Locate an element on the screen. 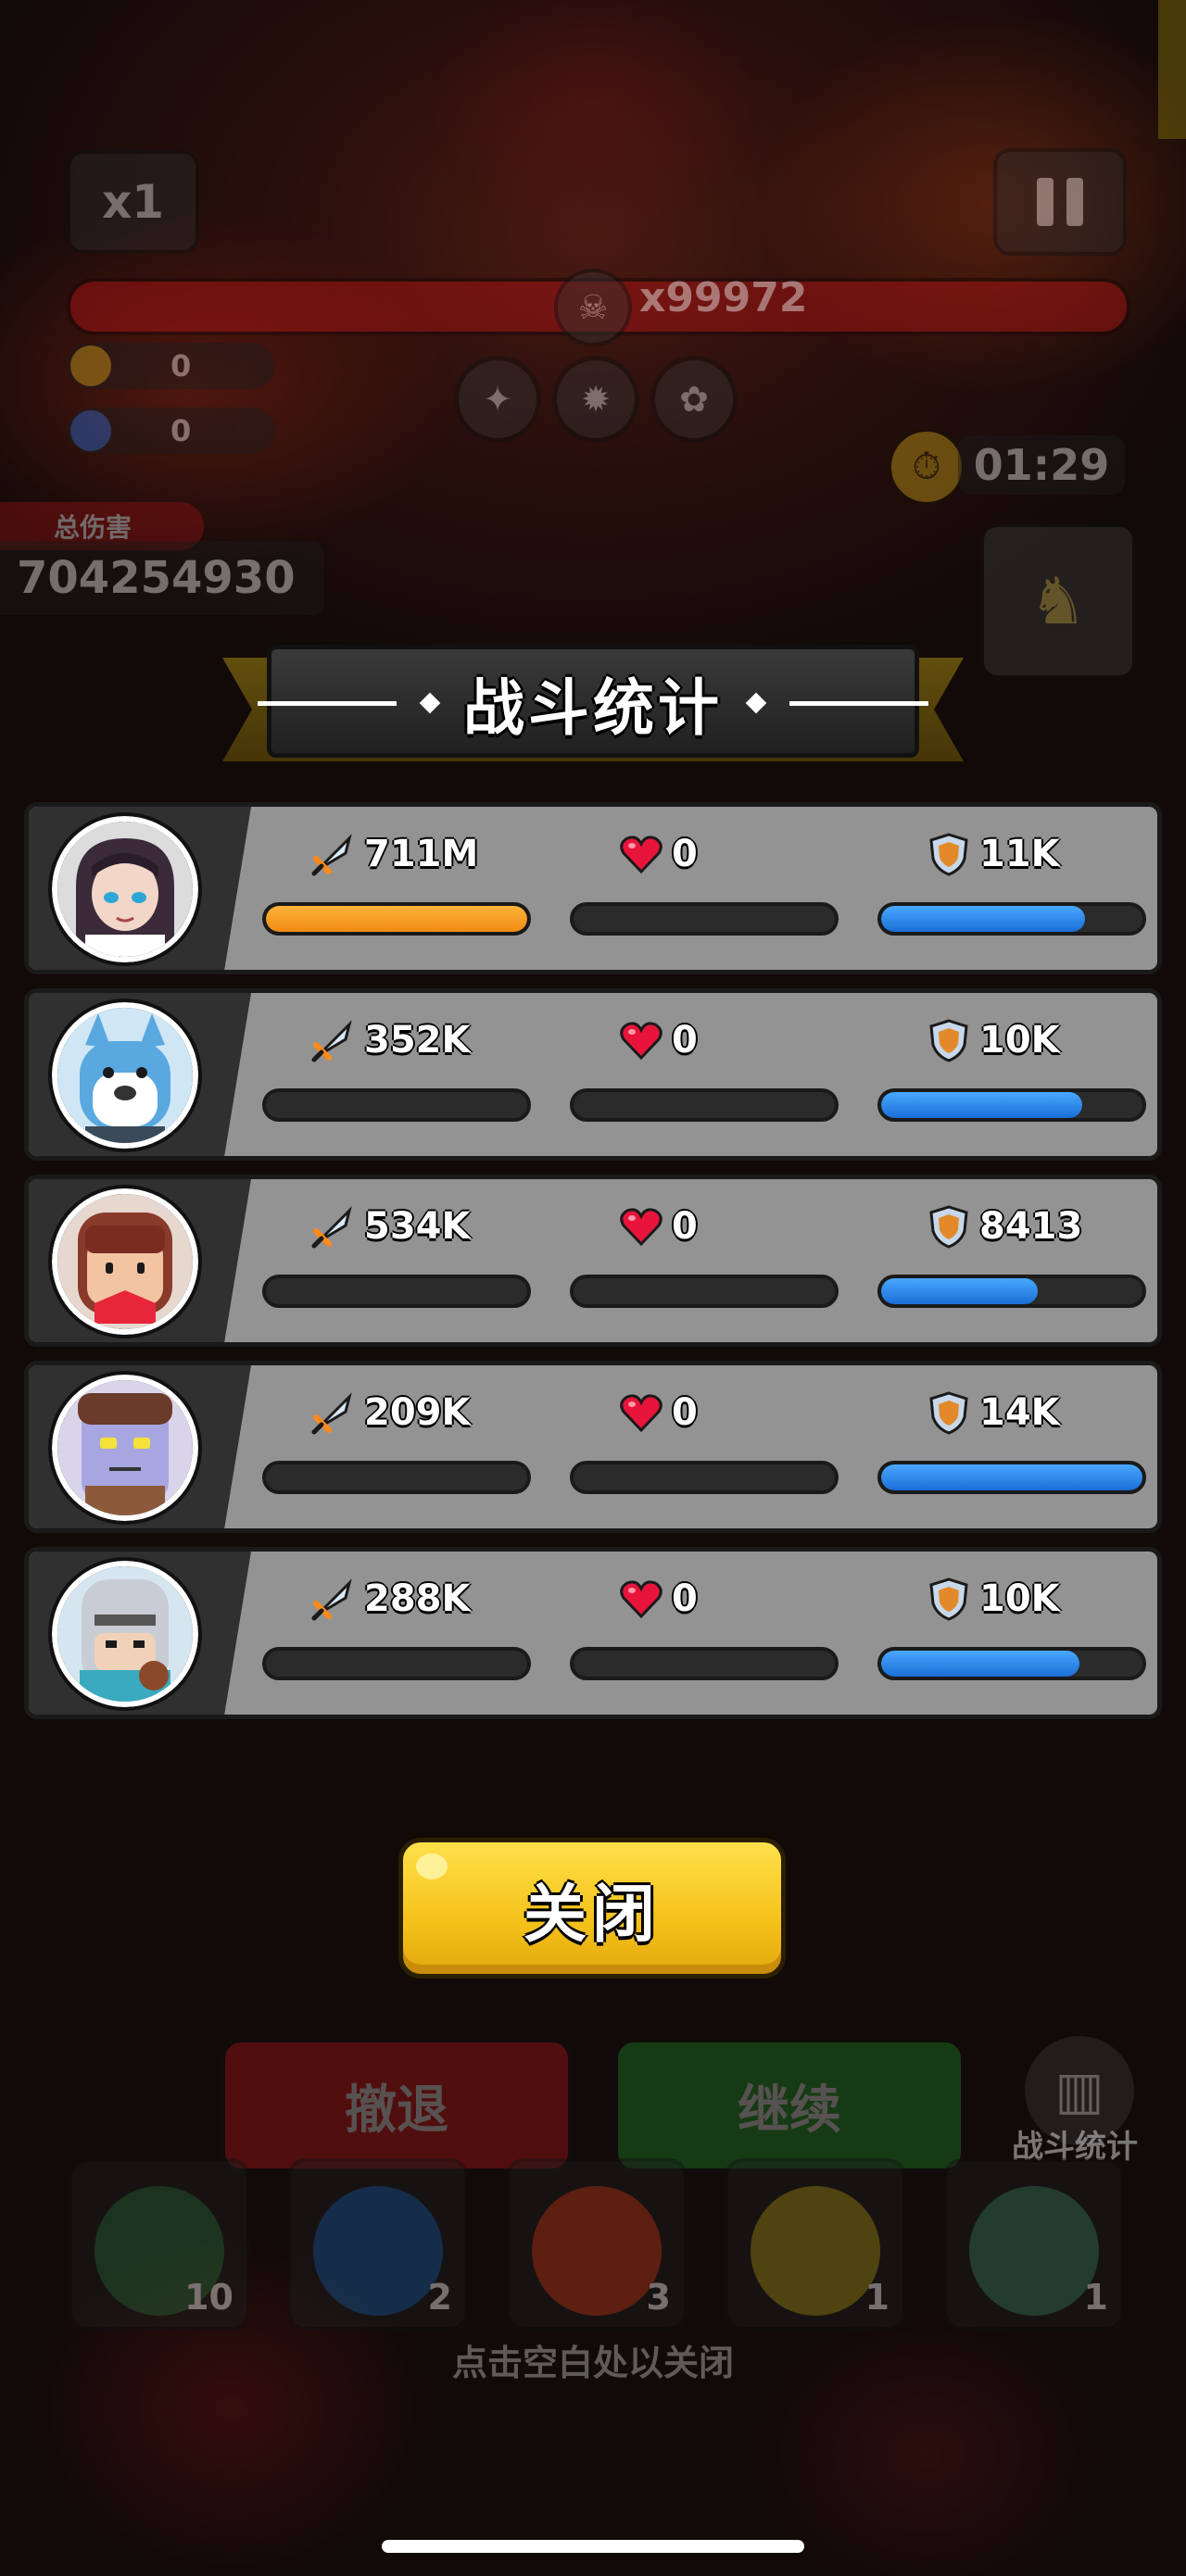 The height and width of the screenshot is (2576, 1186). stopwatch-icon: ⏱ is located at coordinates (926, 467).